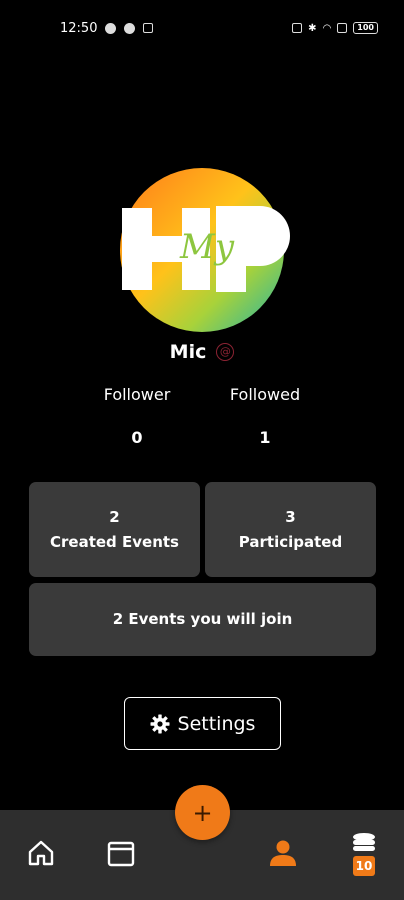  I want to click on followed-label: Followed, so click(265, 394).